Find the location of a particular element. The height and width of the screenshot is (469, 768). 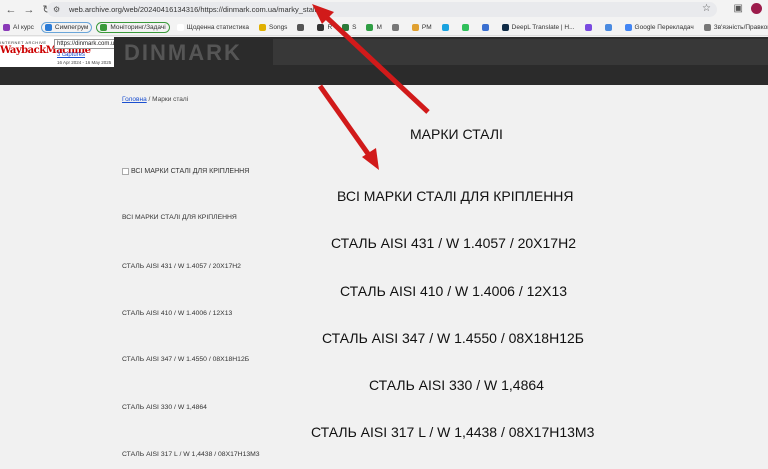

broken-image: ВСІ МАРКИ СТАЛІ ДЛЯ КРІПЛЕННЯ is located at coordinates (185, 171).